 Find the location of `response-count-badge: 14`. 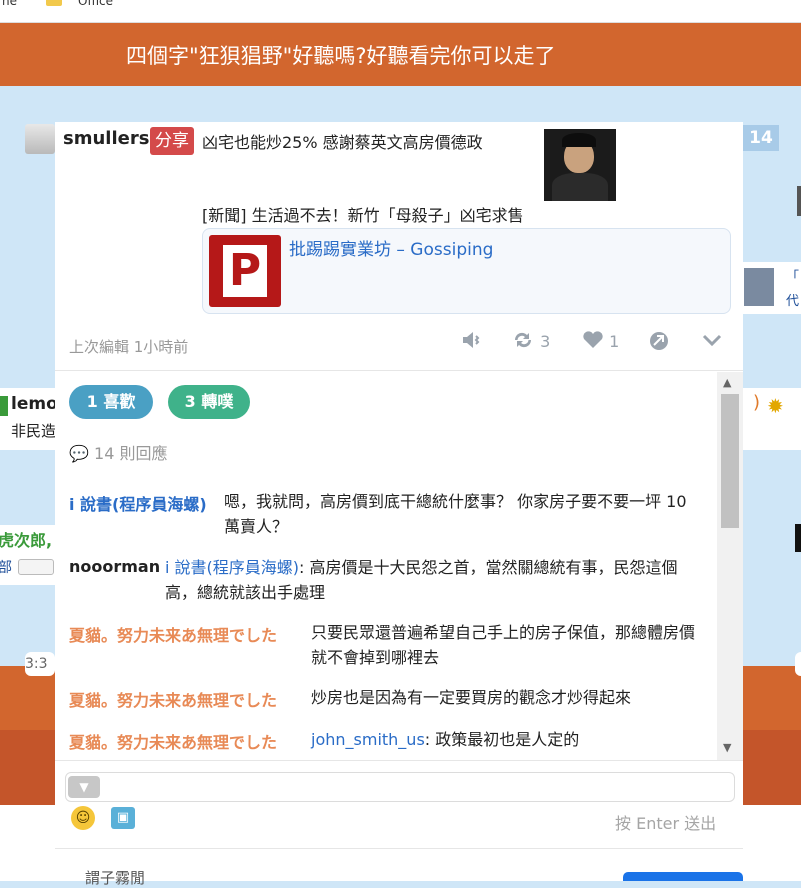

response-count-badge: 14 is located at coordinates (761, 138).